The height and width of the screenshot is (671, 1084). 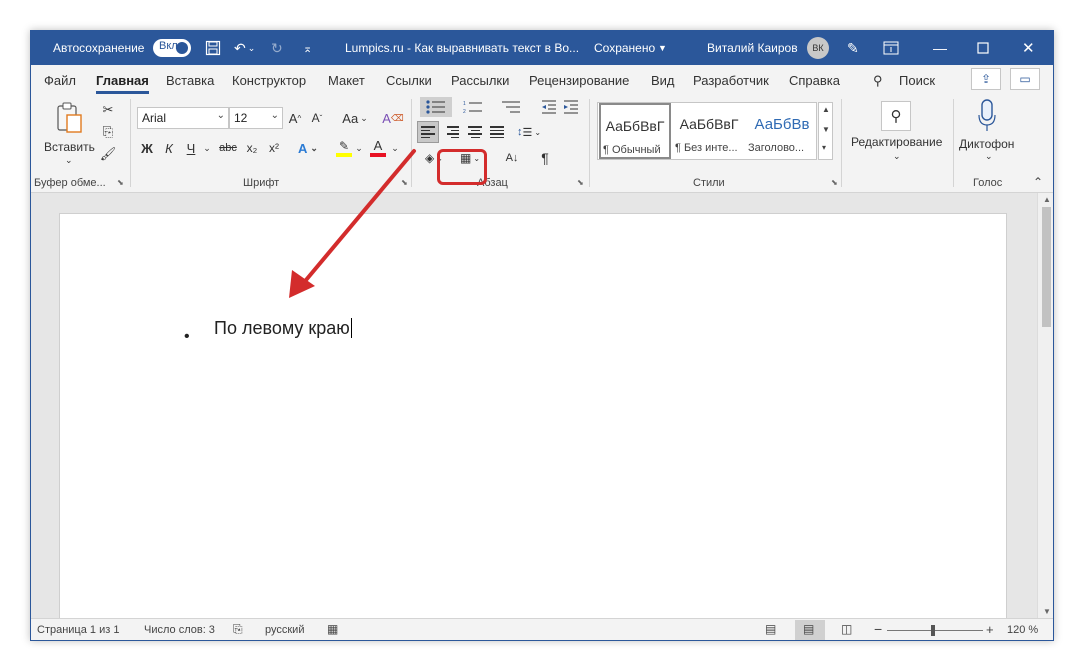 What do you see at coordinates (277, 48) in the screenshot?
I see `redo-icon: ↻` at bounding box center [277, 48].